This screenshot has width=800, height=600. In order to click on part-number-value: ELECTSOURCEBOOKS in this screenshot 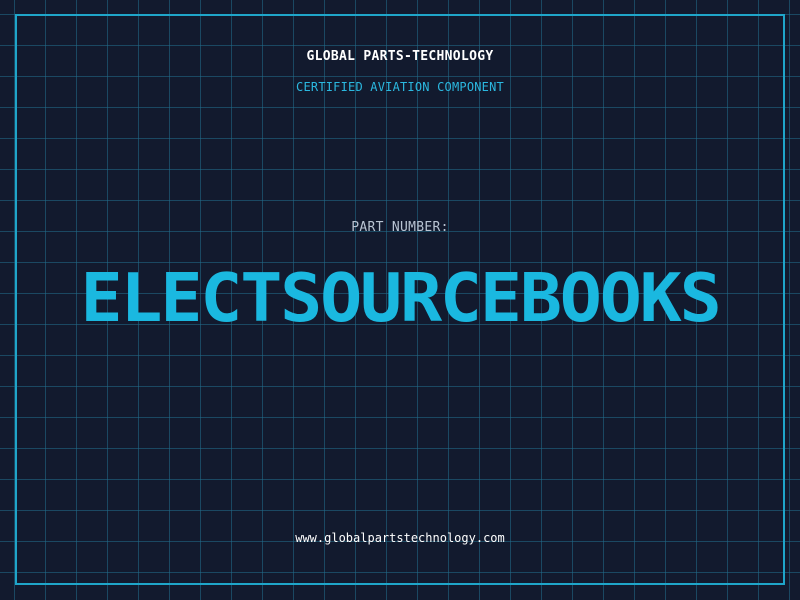, I will do `click(400, 298)`.